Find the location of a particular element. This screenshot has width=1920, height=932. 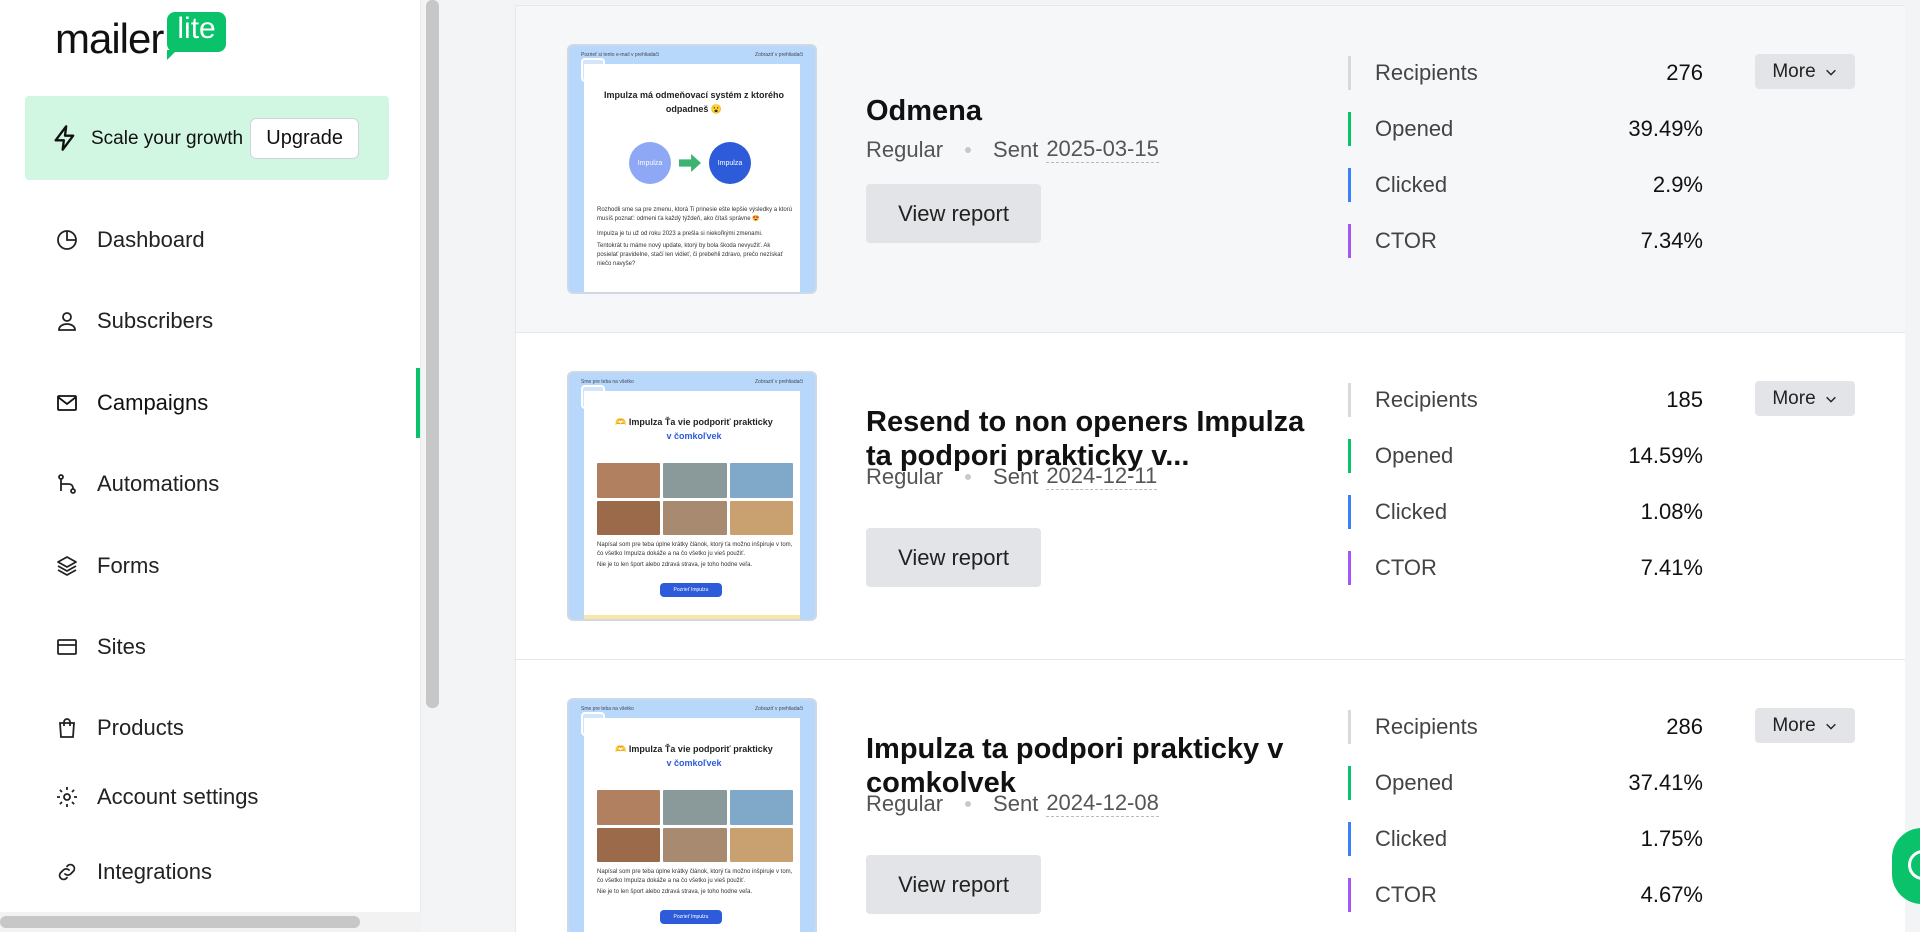

stat-ctor: CTOR 7.34% is located at coordinates (1525, 241).